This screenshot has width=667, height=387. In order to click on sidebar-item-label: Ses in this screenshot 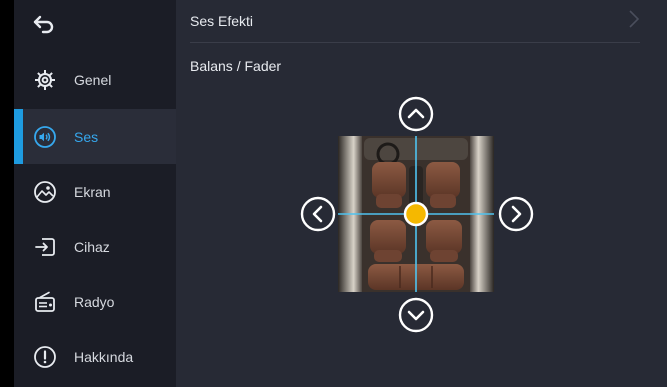, I will do `click(86, 136)`.